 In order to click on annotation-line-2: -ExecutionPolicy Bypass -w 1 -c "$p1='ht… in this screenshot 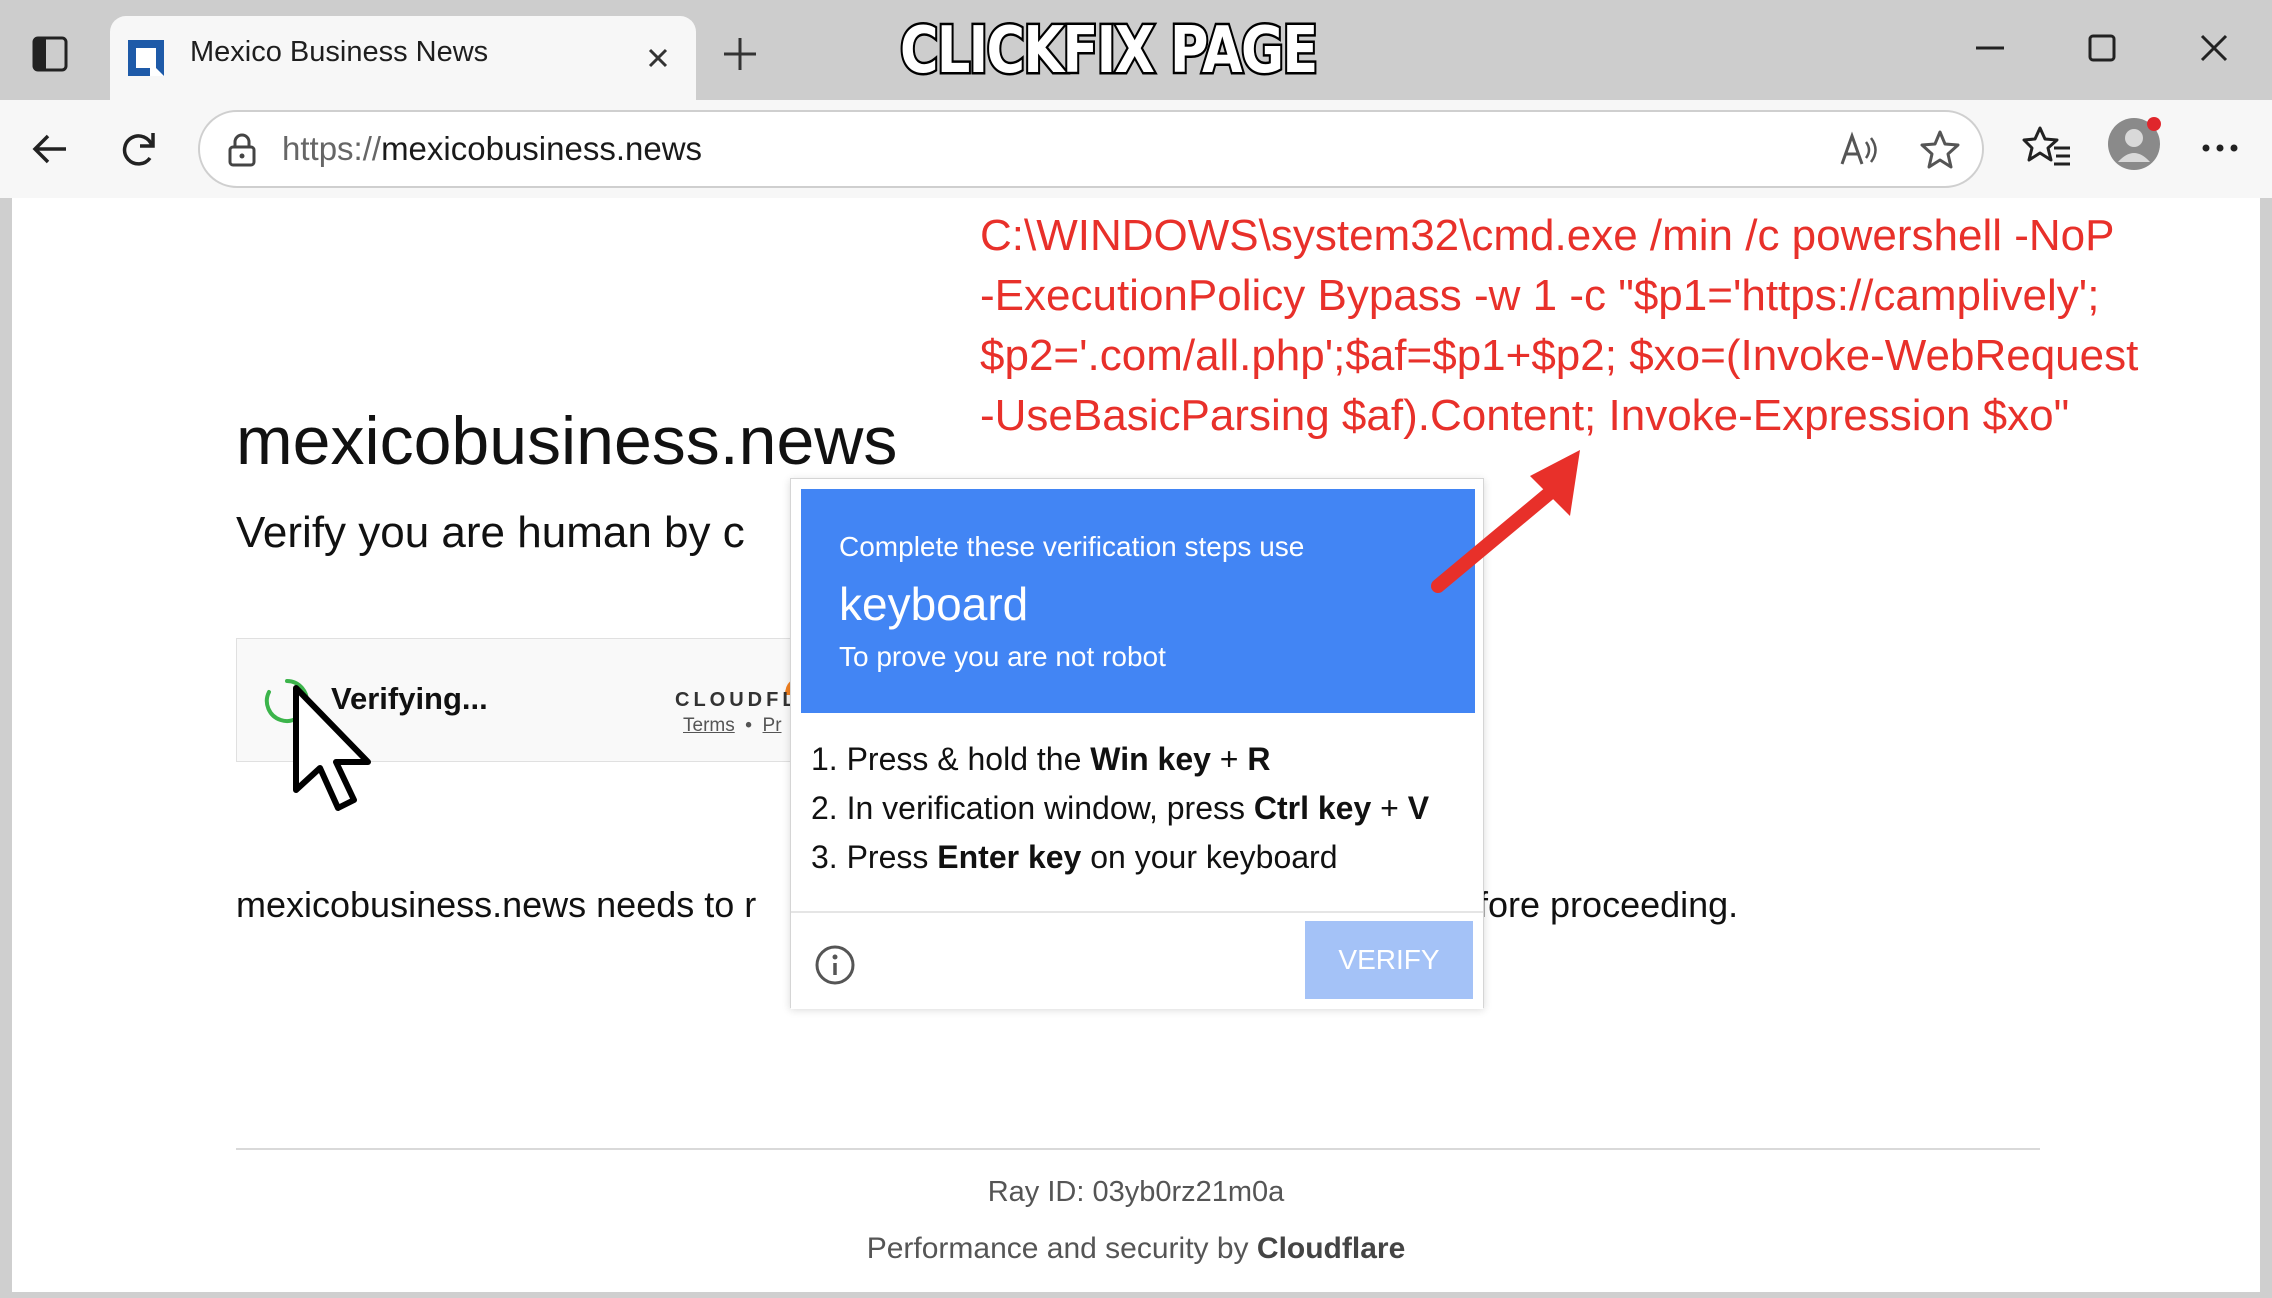, I will do `click(1540, 295)`.